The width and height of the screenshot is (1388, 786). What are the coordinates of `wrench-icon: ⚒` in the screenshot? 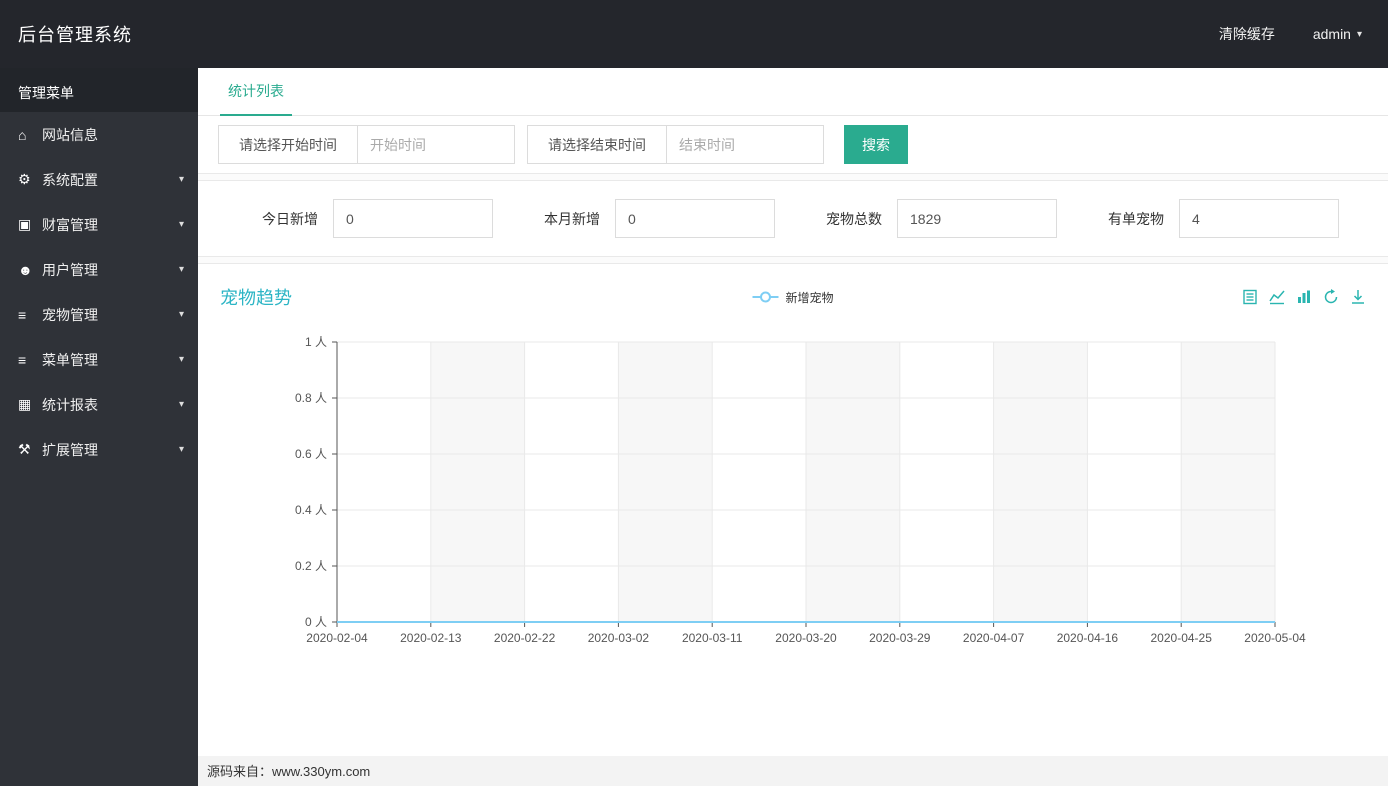 It's located at (24, 449).